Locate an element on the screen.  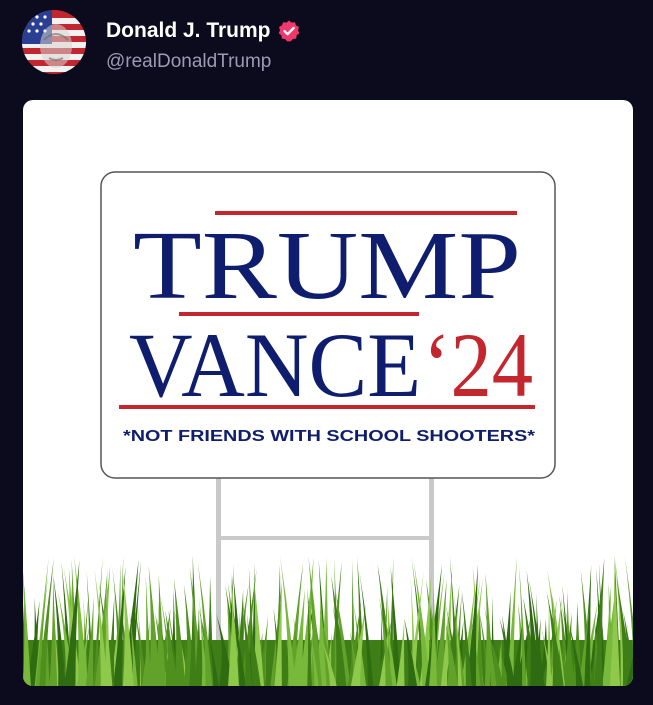
author-handle: @realDonaldTrump is located at coordinates (188, 62).